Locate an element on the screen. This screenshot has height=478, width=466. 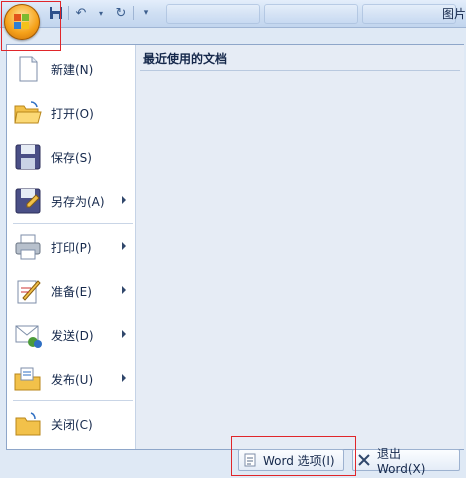
menu-item-label: 发布(U) is located at coordinates (72, 379).